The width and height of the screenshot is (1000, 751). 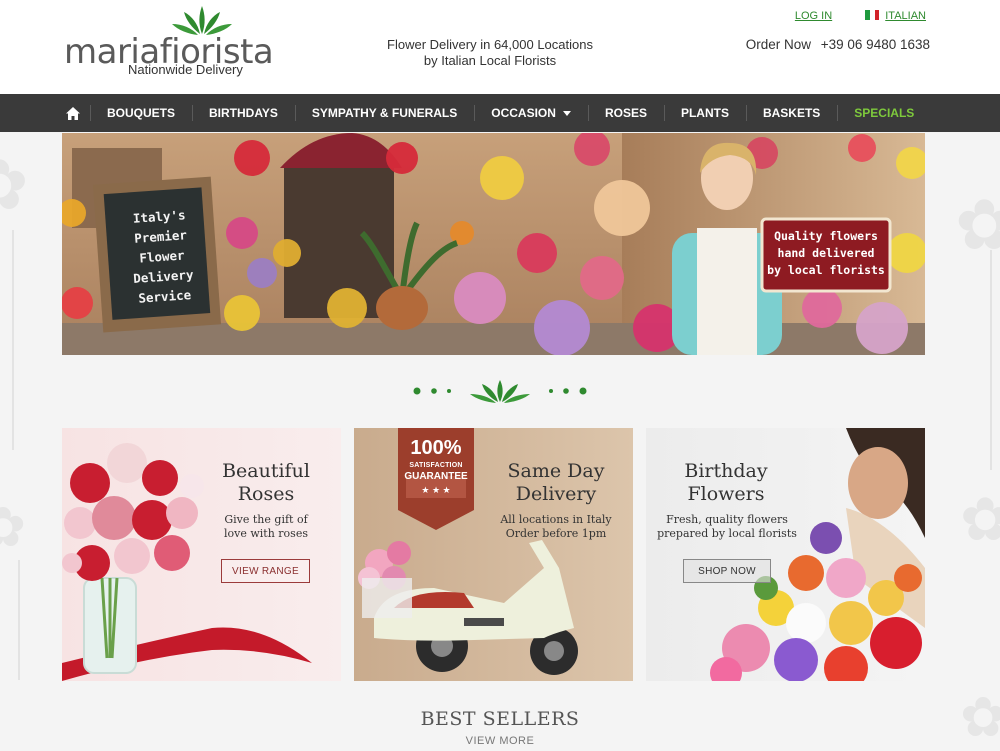 I want to click on nav-occasion-label: OCCASION, so click(x=523, y=113).